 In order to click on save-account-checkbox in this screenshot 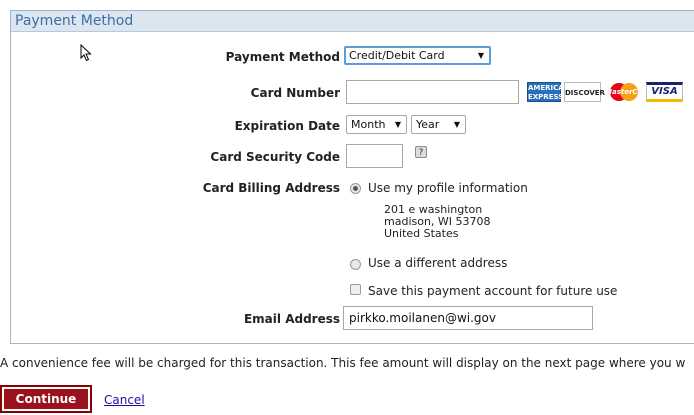, I will do `click(355, 289)`.